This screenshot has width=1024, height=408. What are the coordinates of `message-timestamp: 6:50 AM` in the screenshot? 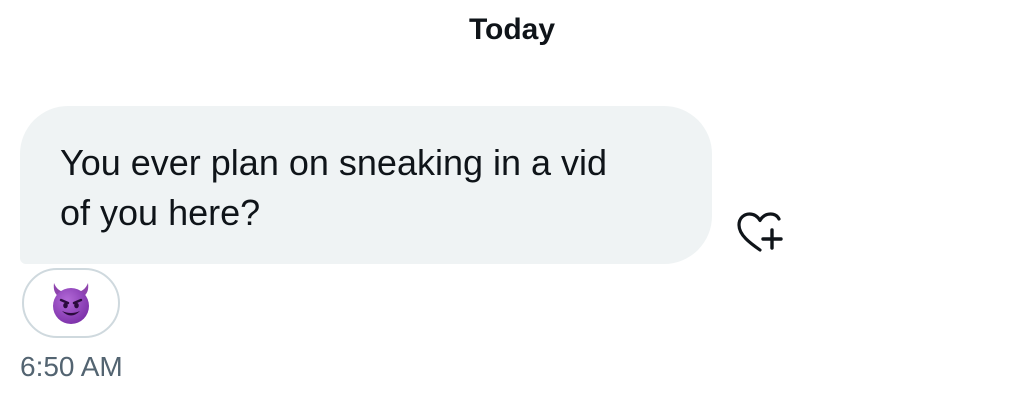 It's located at (71, 366).